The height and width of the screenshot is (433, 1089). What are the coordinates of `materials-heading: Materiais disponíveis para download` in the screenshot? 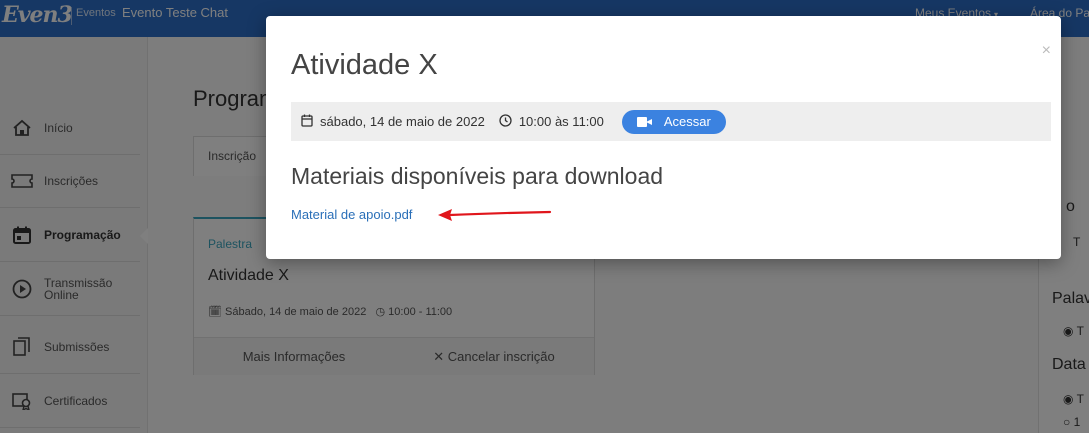 It's located at (477, 176).